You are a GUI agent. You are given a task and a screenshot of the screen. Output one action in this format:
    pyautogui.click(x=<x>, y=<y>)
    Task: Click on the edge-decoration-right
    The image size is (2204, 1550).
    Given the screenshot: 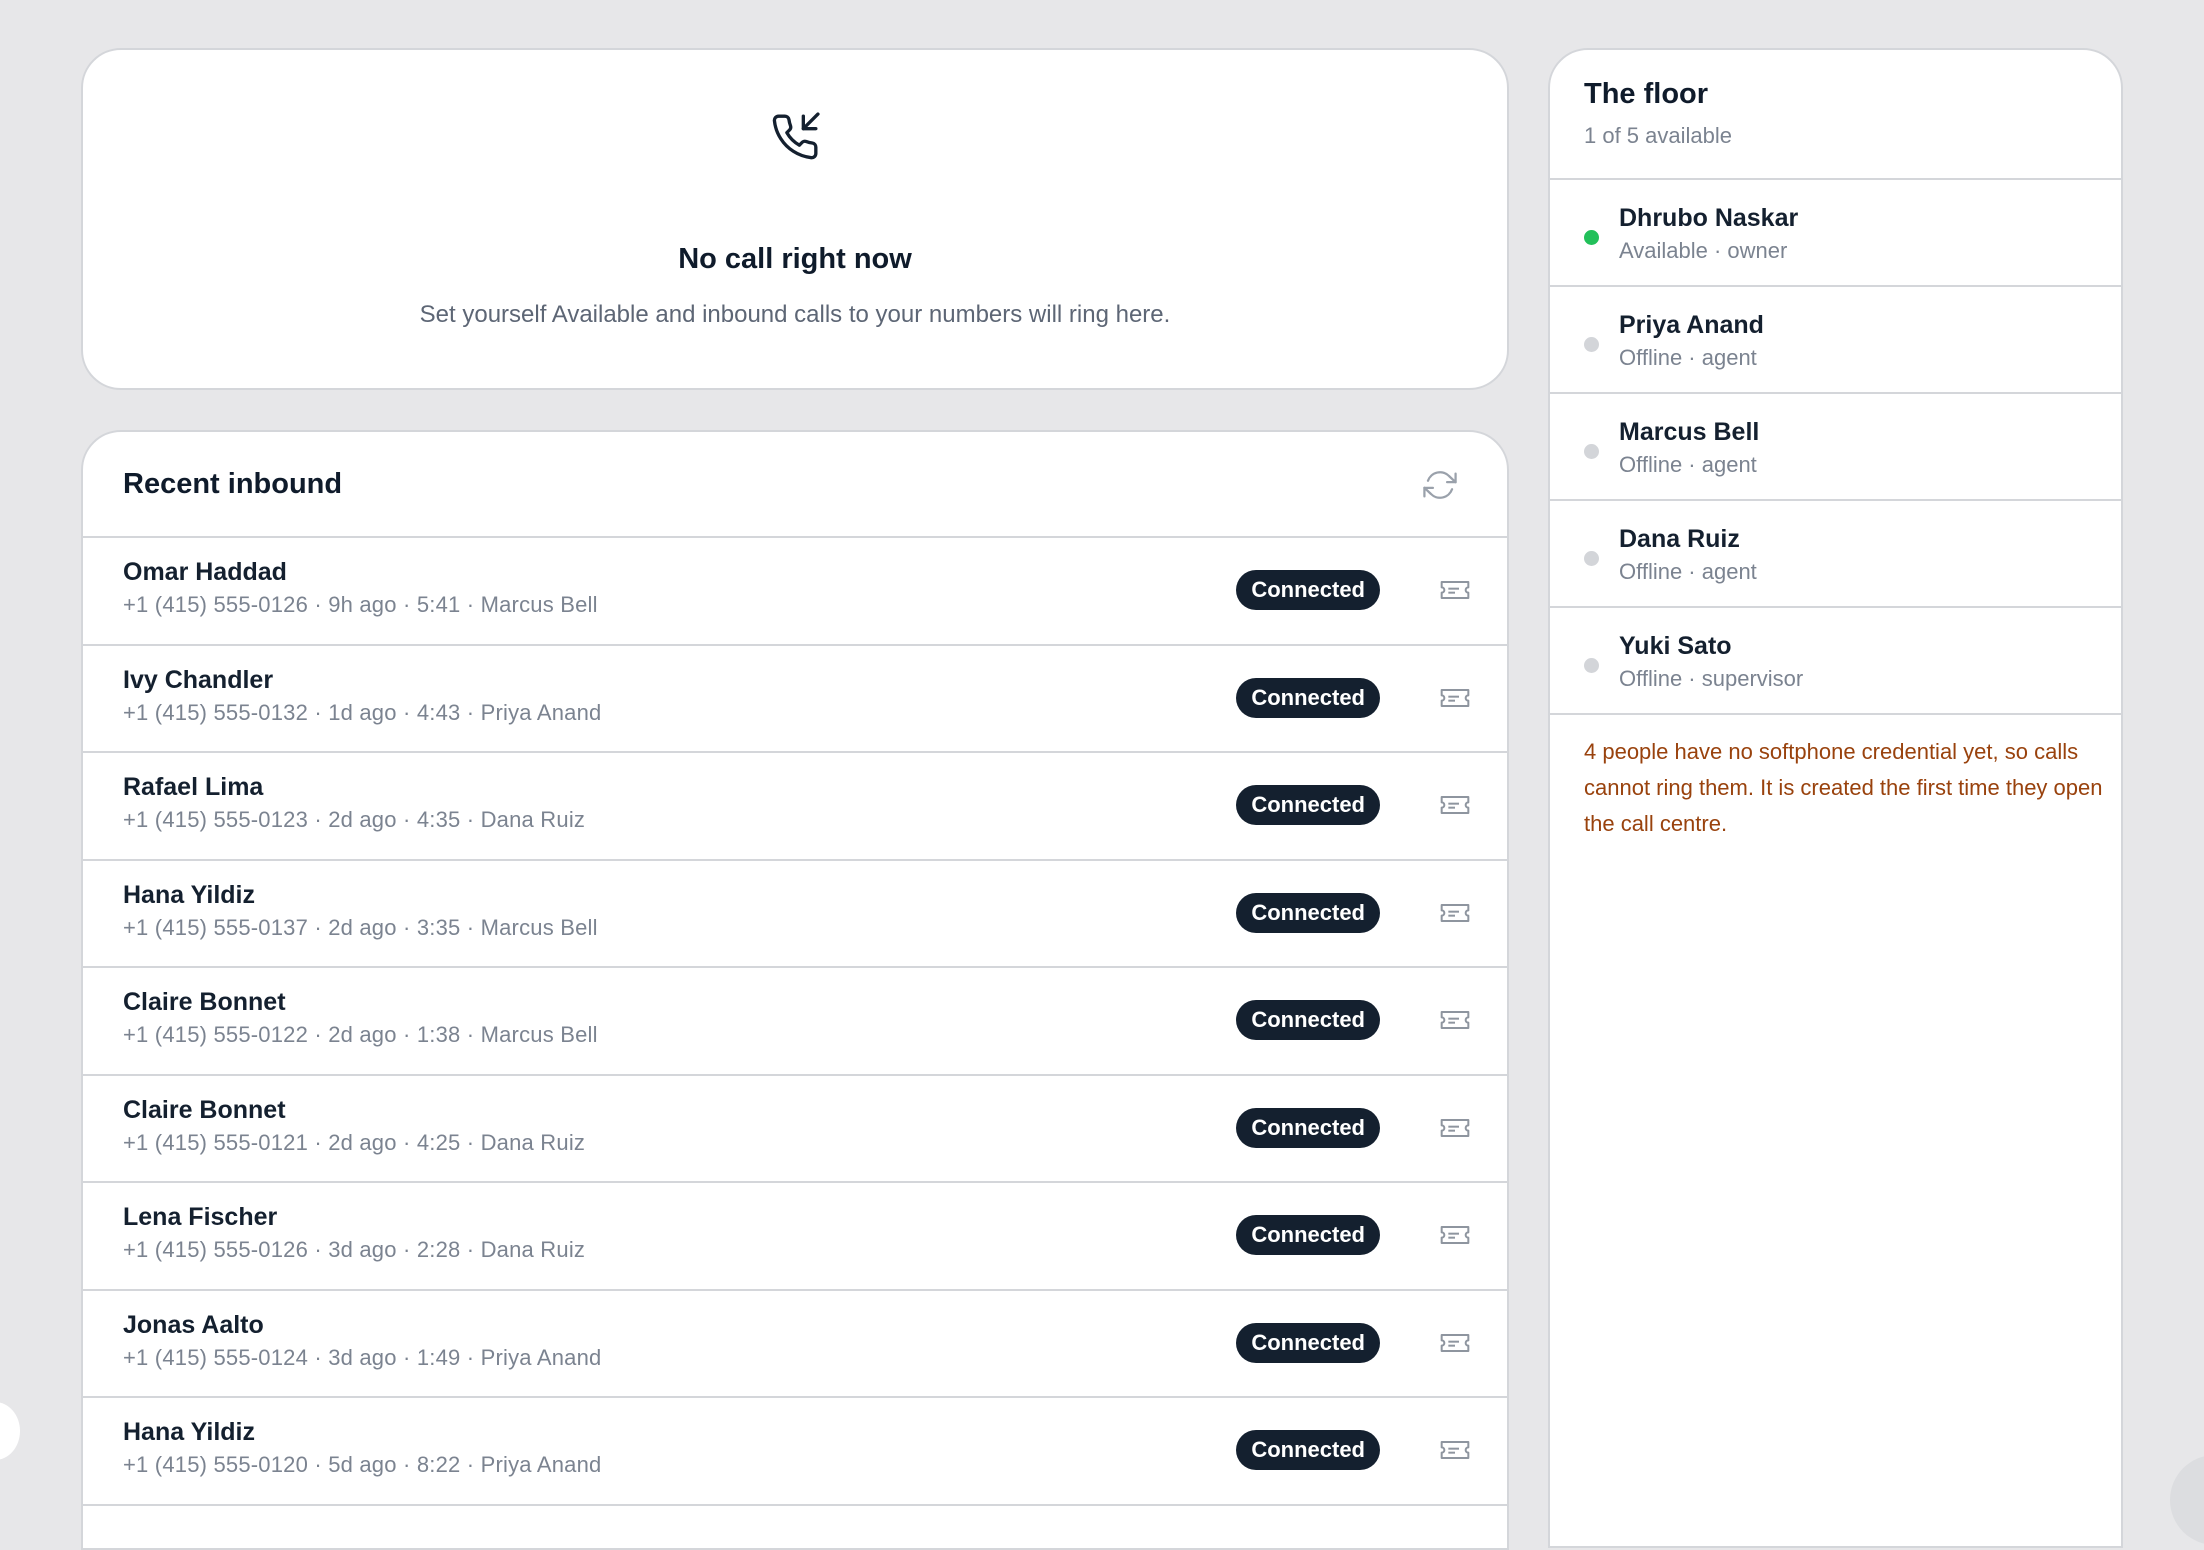 What is the action you would take?
    pyautogui.click(x=2187, y=1500)
    